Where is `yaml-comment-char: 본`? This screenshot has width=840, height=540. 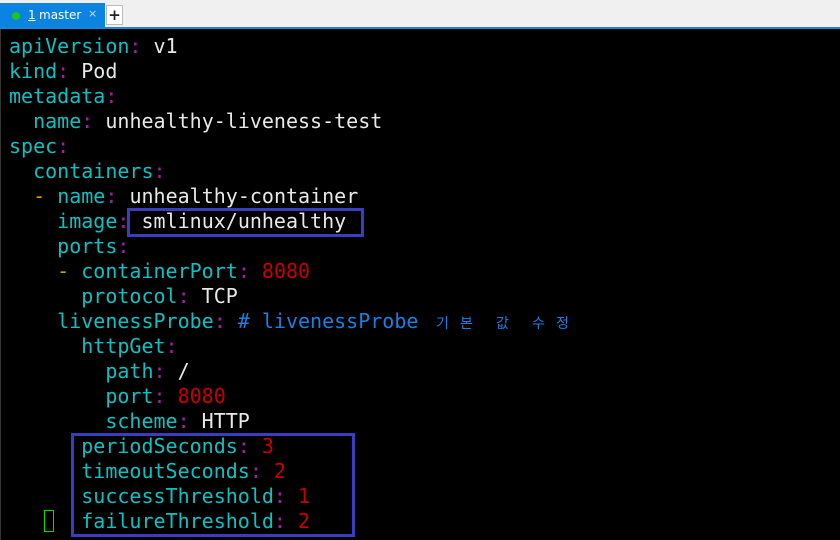
yaml-comment-char: 본 is located at coordinates (466, 324).